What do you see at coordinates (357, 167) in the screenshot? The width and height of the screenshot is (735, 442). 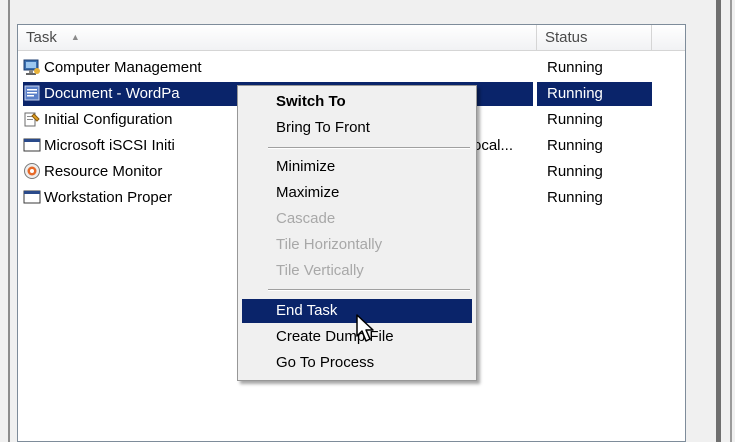 I see `menu-item-minimize: Minimize` at bounding box center [357, 167].